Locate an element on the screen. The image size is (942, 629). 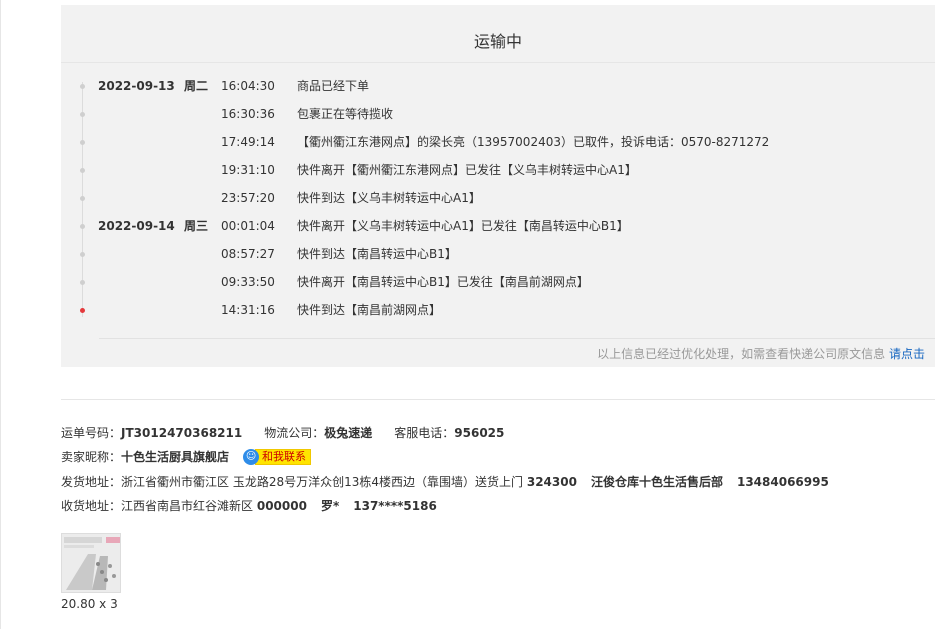
tracking-event: 23:57:20 快件到达【义乌丰树转运中心A1】 is located at coordinates (498, 198).